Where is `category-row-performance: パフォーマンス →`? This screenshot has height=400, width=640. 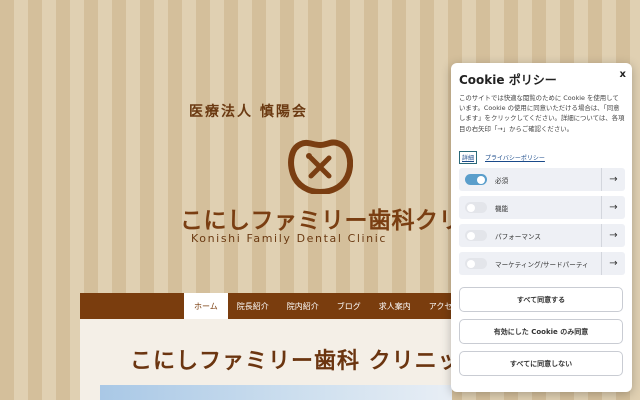 category-row-performance: パフォーマンス → is located at coordinates (542, 235).